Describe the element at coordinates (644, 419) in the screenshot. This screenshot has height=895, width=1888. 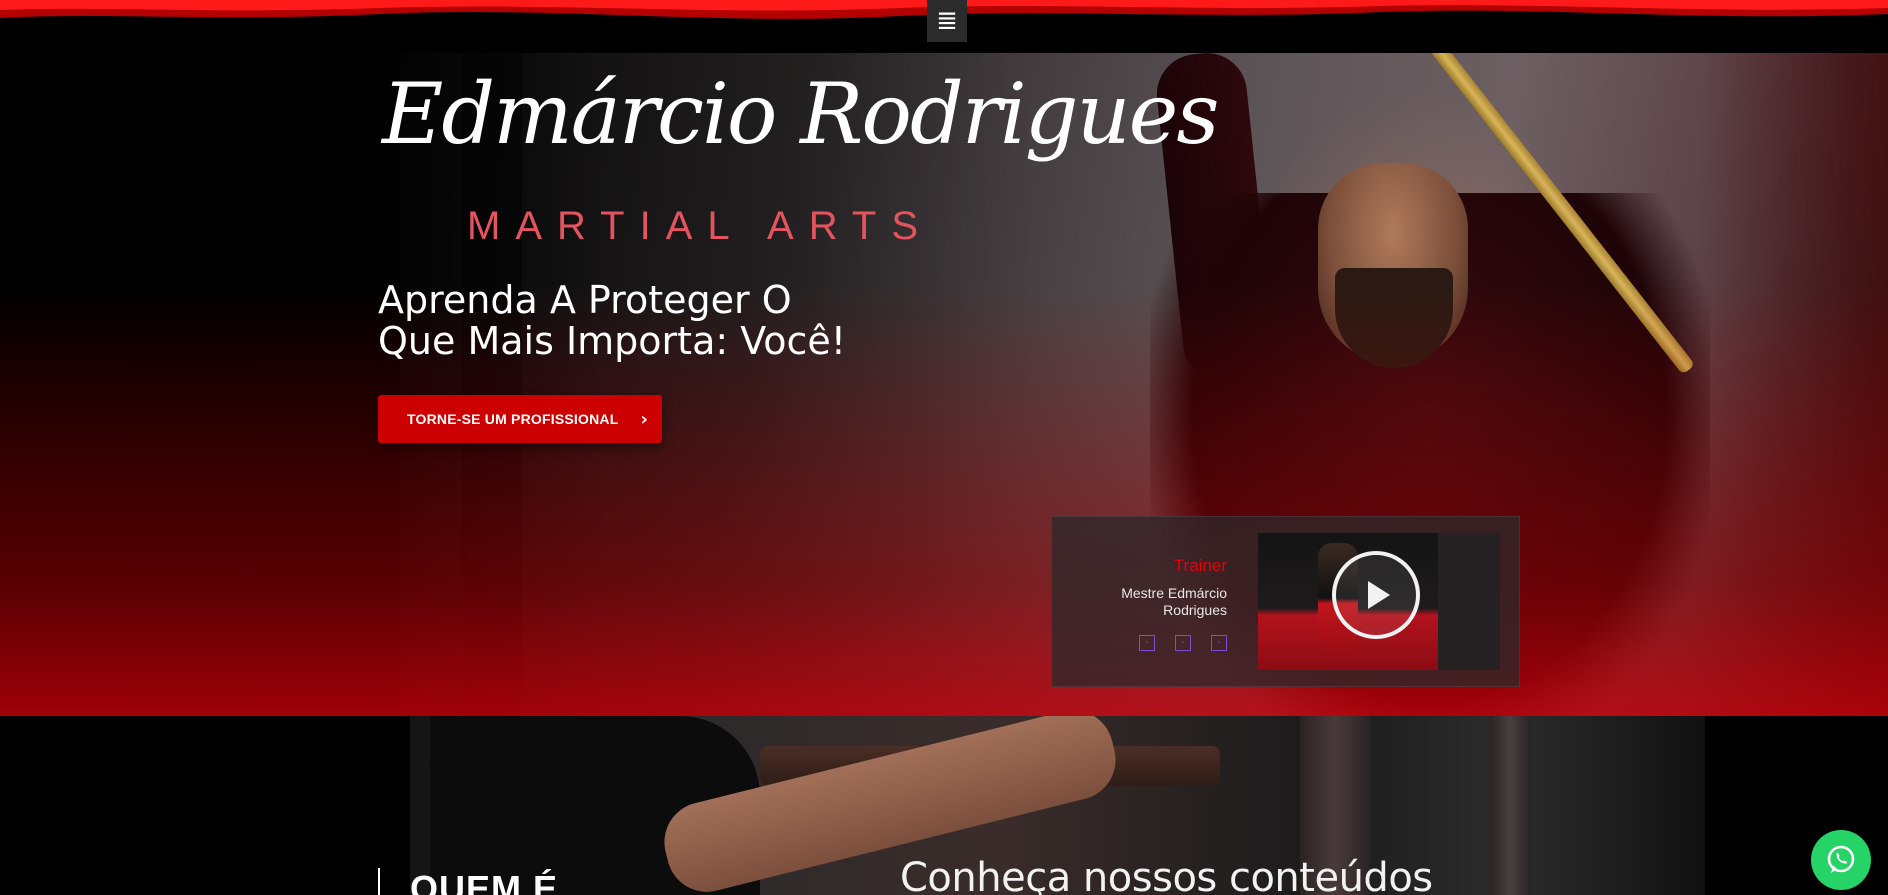
I see `chevron-right-icon: ›` at that location.